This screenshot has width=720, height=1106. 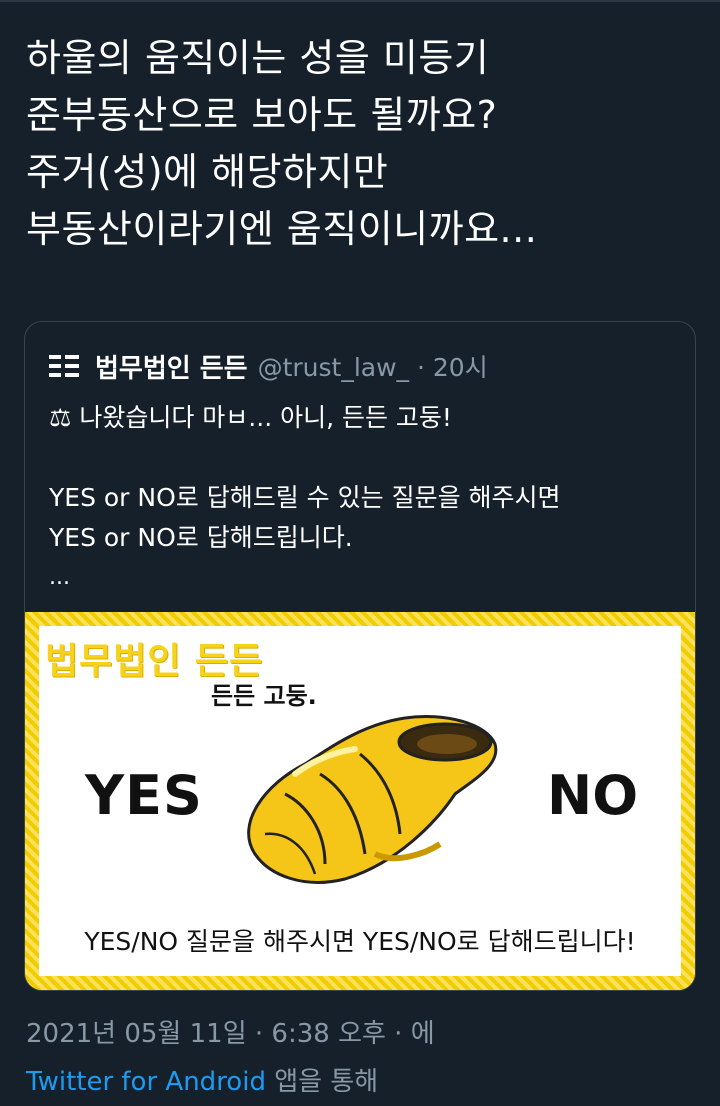 What do you see at coordinates (207, 172) in the screenshot?
I see `tweet-line: 주거(성)에 해당하지만` at bounding box center [207, 172].